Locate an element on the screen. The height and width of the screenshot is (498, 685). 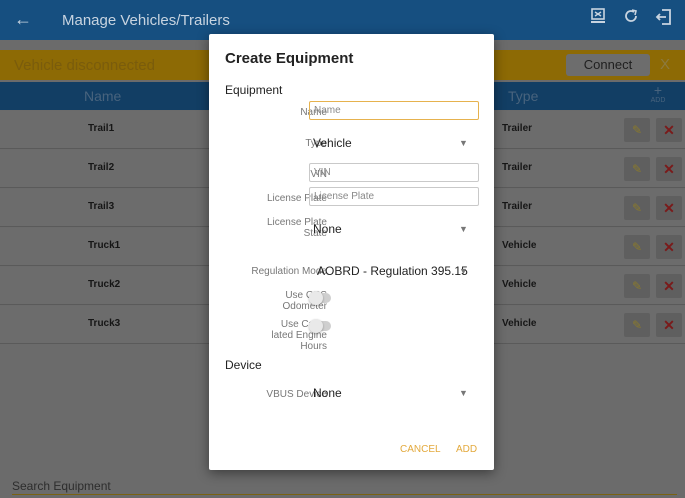
cancel-button: CANCEL is located at coordinates (420, 449).